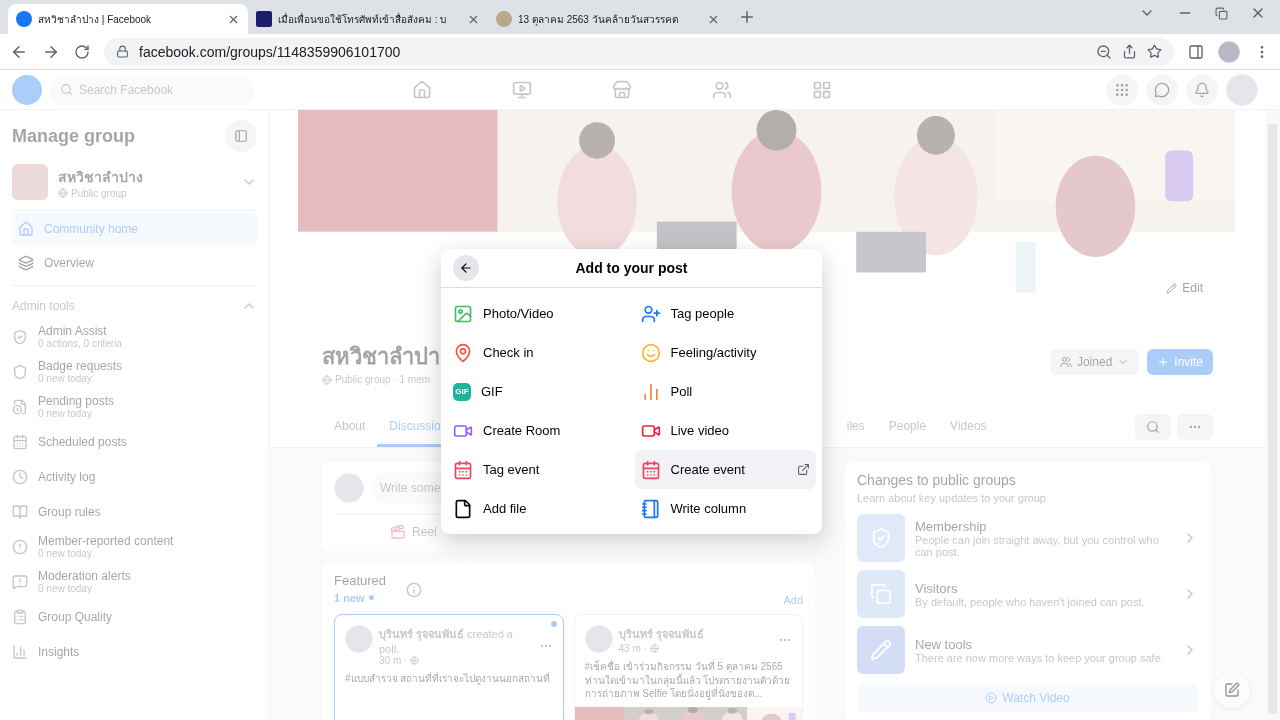 The width and height of the screenshot is (1280, 720). Describe the element at coordinates (1122, 89) in the screenshot. I see `grid-menu-icon` at that location.